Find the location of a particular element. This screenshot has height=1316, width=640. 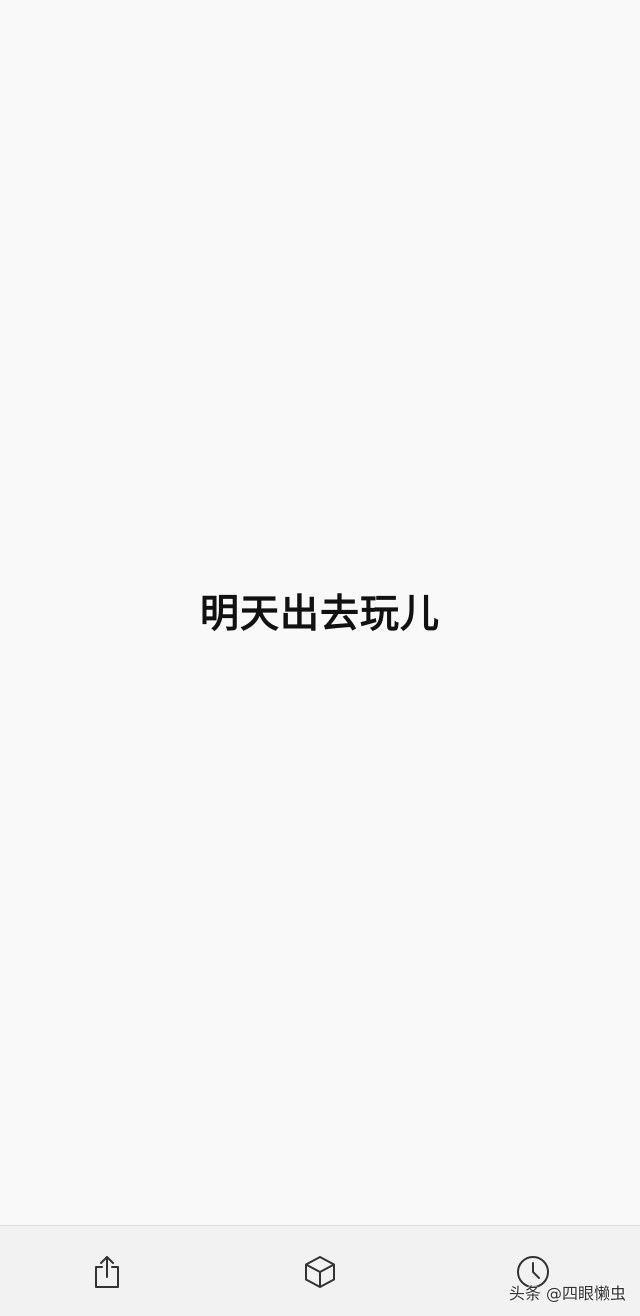

bottom-toolbar: 头条 @四眼懒虫 is located at coordinates (320, 1270).